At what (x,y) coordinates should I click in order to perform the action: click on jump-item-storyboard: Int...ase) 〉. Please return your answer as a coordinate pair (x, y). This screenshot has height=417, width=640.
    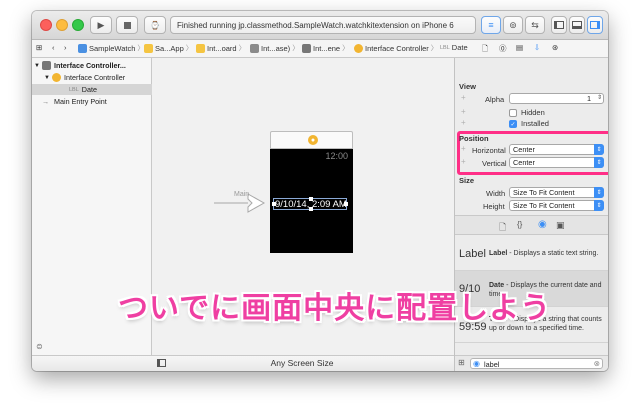
    Looking at the image, I should click on (274, 48).